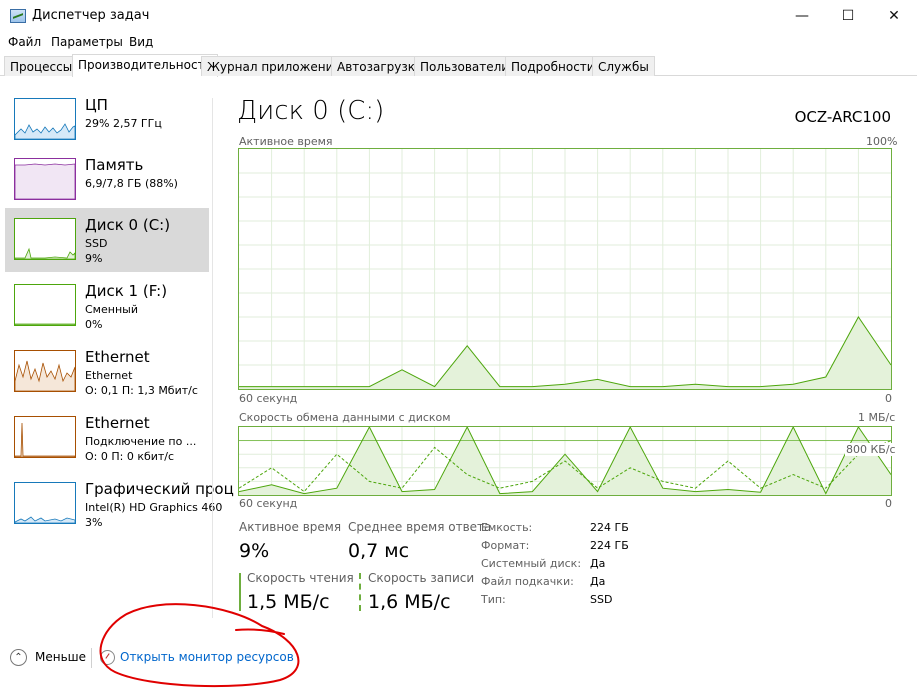  I want to click on resource-monitor-icon, so click(107, 657).